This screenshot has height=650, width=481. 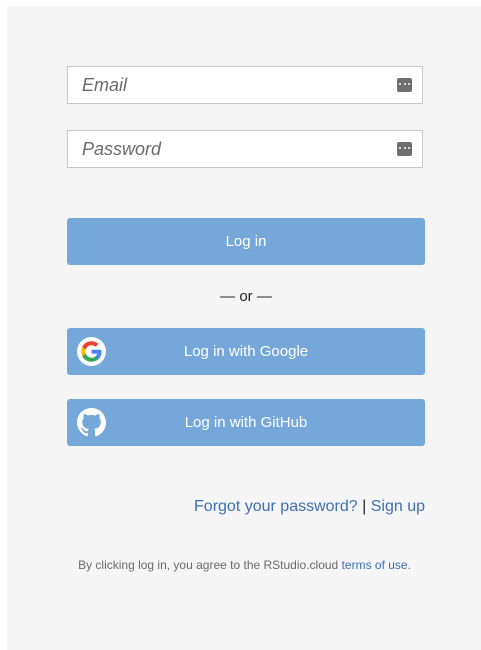 I want to click on forgot-password-link: Forgot your password?, so click(x=276, y=506).